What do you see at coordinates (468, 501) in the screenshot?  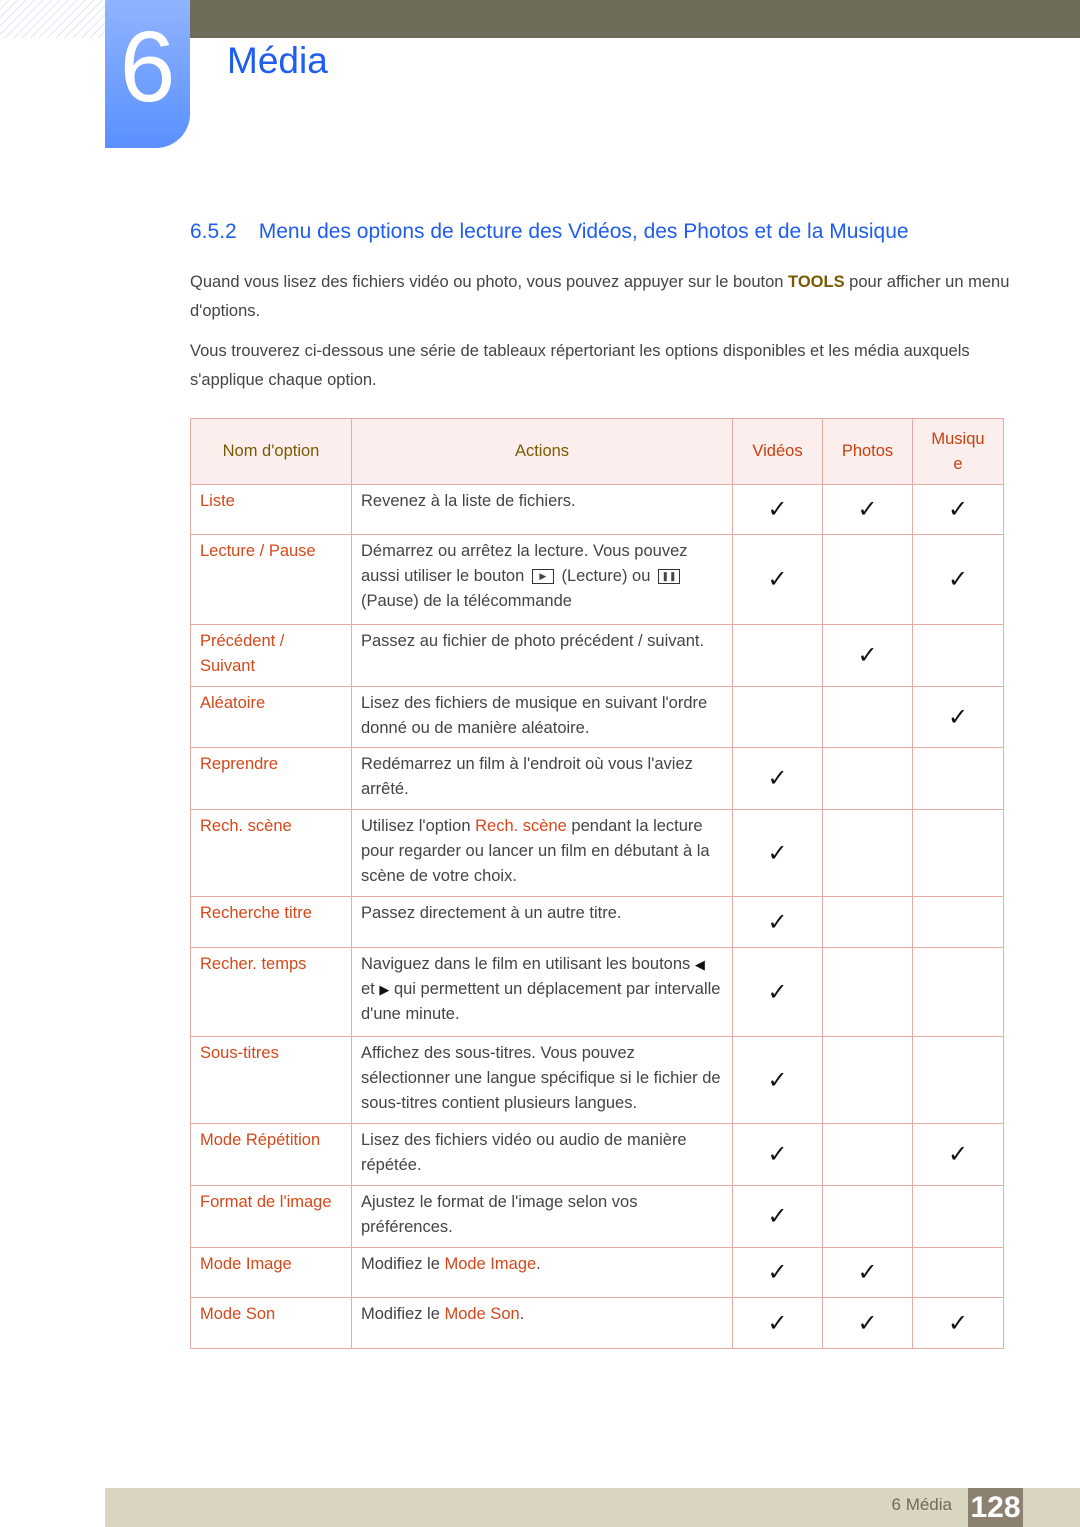 I see `text: Revenez à la liste de fichiers.` at bounding box center [468, 501].